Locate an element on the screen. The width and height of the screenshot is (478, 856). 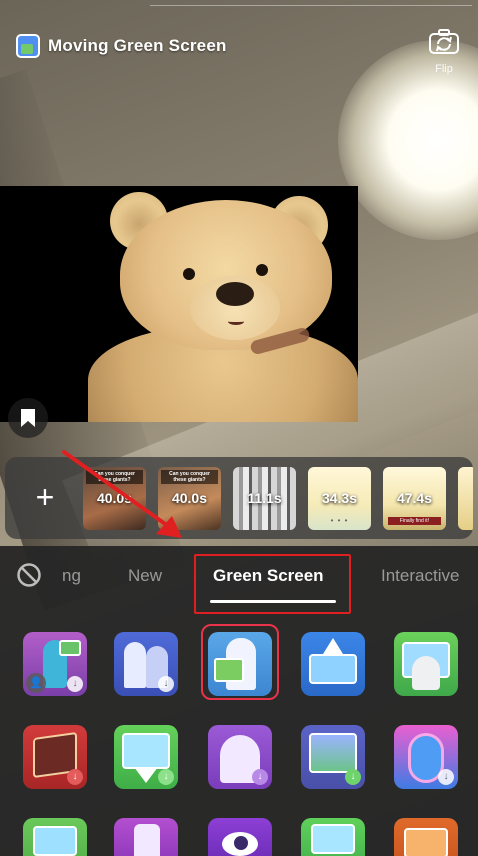
effect-title: Moving Green Screen is located at coordinates (137, 45).